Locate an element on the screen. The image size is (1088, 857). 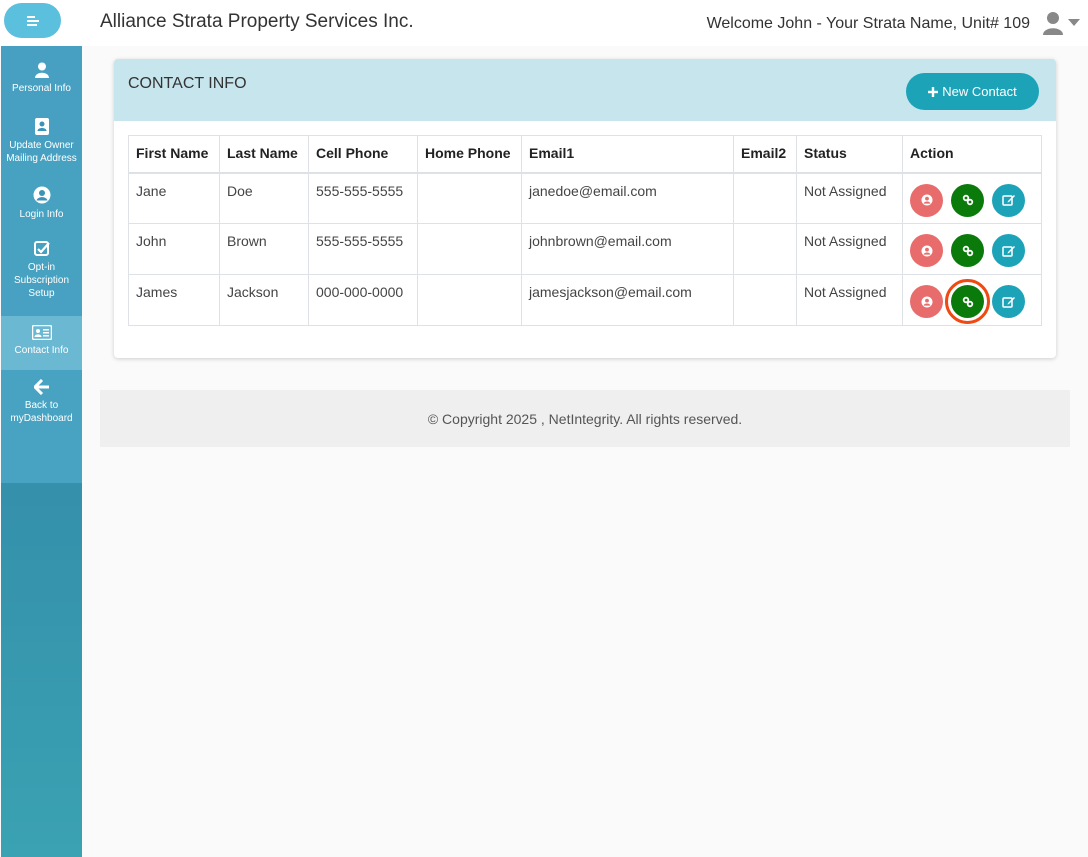
menu-icon is located at coordinates (32, 20).